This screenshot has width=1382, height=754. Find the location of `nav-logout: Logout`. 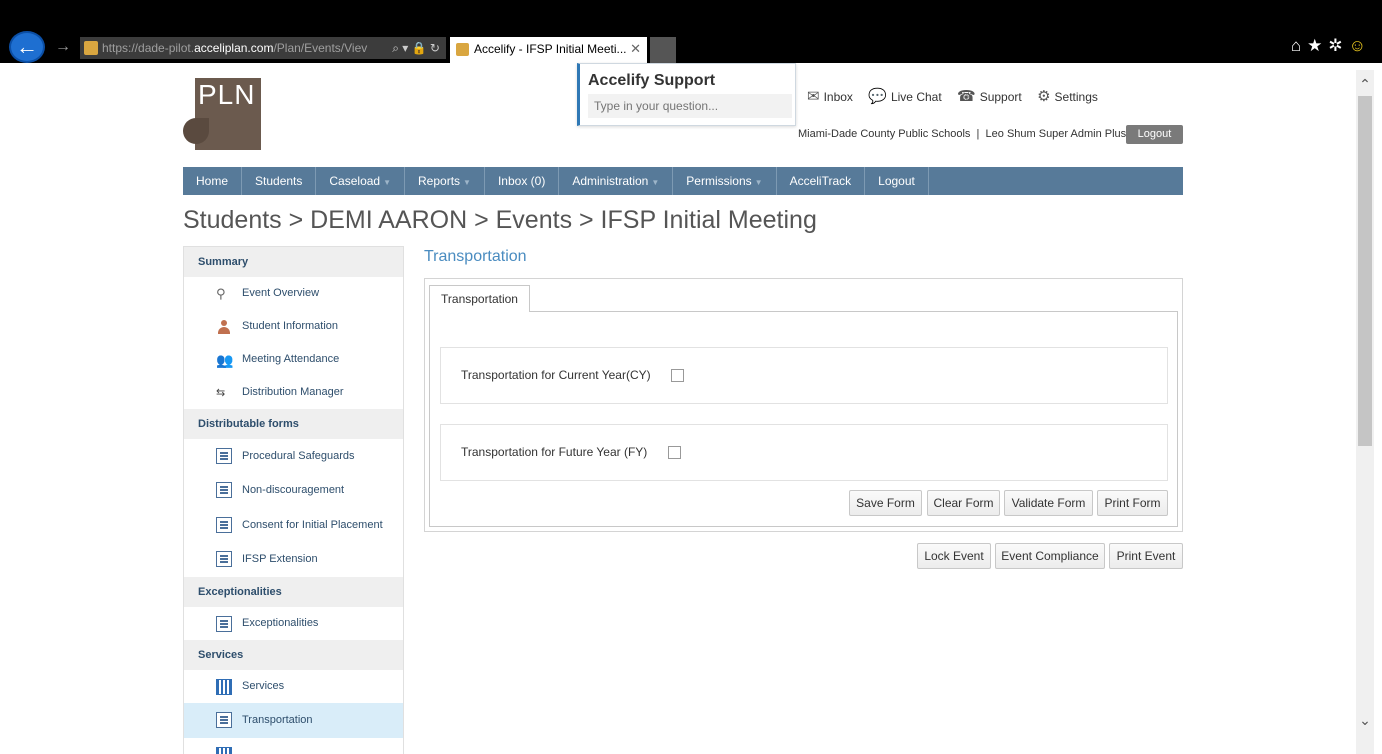

nav-logout: Logout is located at coordinates (897, 181).